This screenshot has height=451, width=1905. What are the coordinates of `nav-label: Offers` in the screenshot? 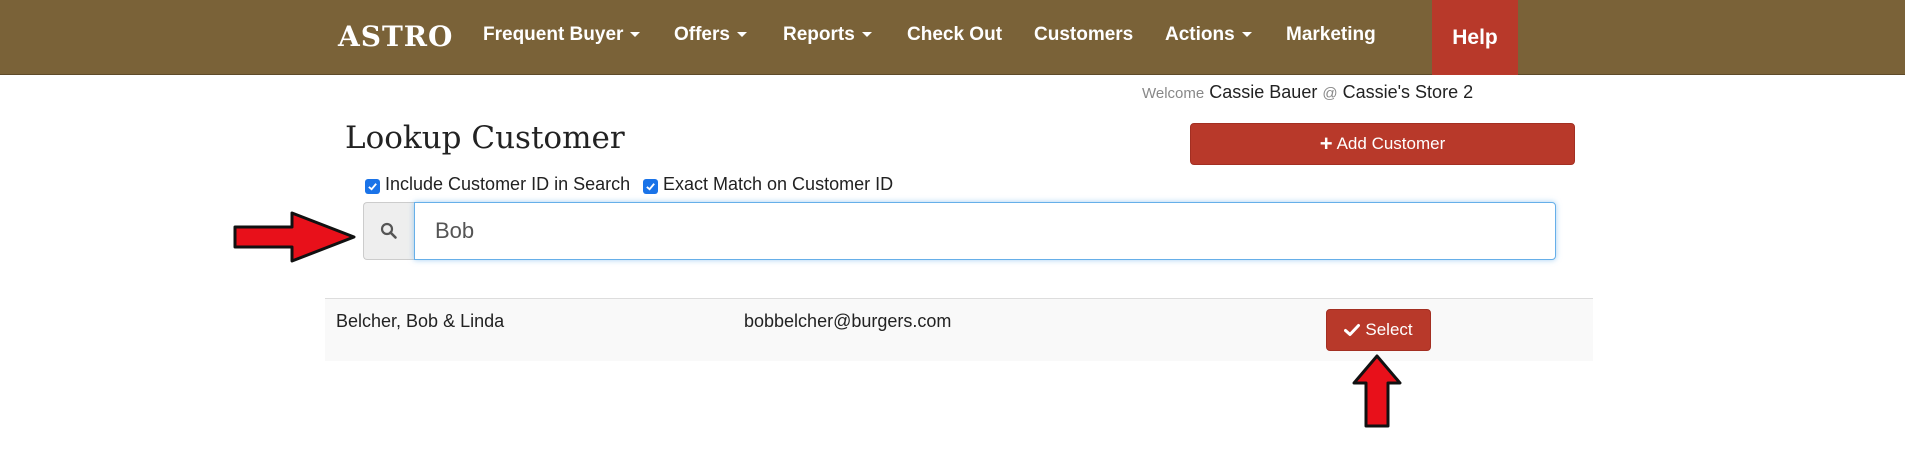 It's located at (702, 34).